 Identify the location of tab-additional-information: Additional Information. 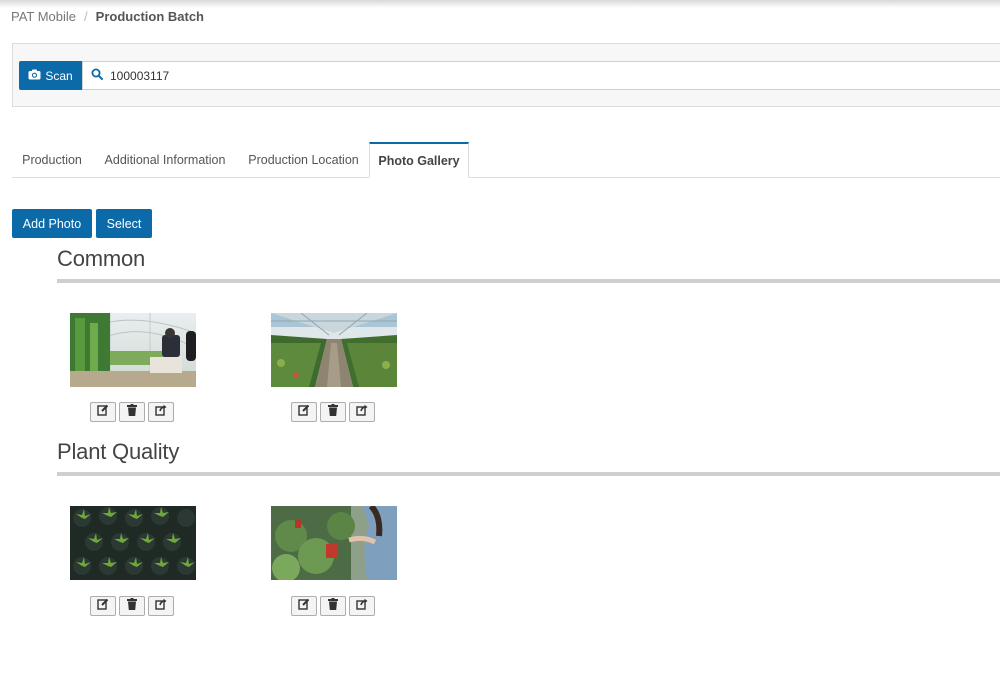
(165, 159).